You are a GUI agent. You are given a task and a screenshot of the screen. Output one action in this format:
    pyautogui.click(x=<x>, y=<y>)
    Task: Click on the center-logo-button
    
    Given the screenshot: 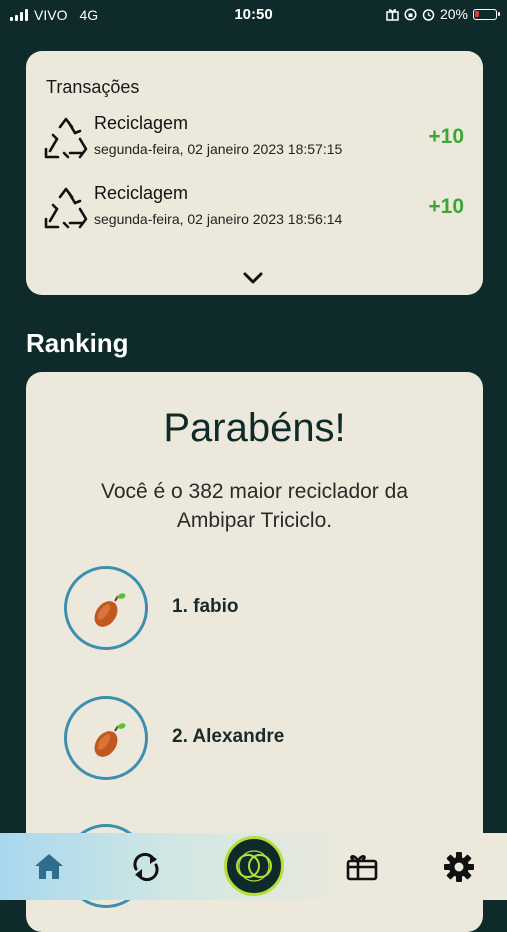 What is the action you would take?
    pyautogui.click(x=254, y=866)
    